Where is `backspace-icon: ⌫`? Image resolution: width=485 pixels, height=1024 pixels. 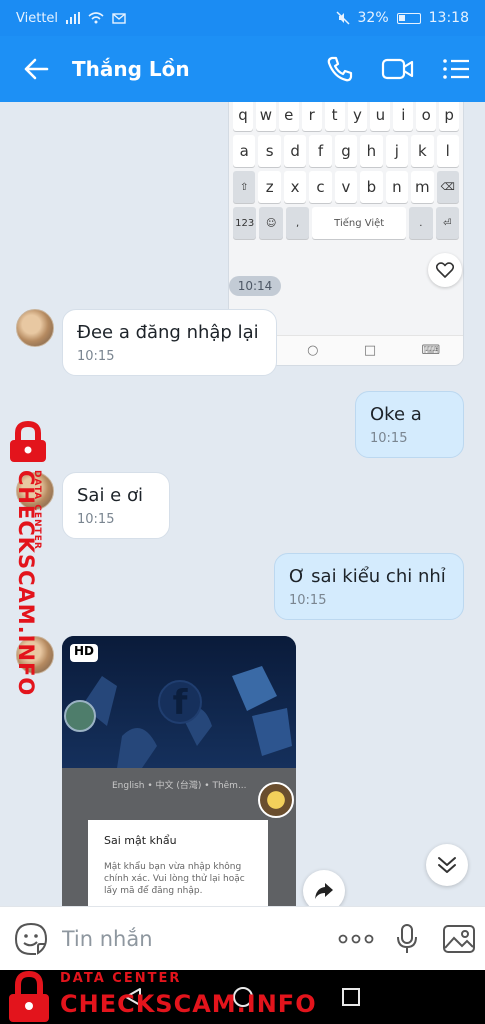
backspace-icon: ⌫ is located at coordinates (447, 187).